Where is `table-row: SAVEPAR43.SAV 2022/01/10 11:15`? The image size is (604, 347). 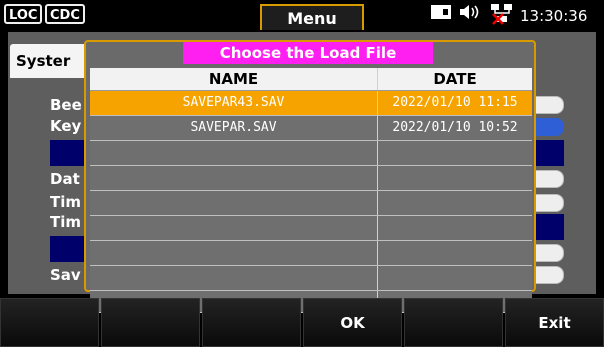 table-row: SAVEPAR43.SAV 2022/01/10 11:15 is located at coordinates (311, 103).